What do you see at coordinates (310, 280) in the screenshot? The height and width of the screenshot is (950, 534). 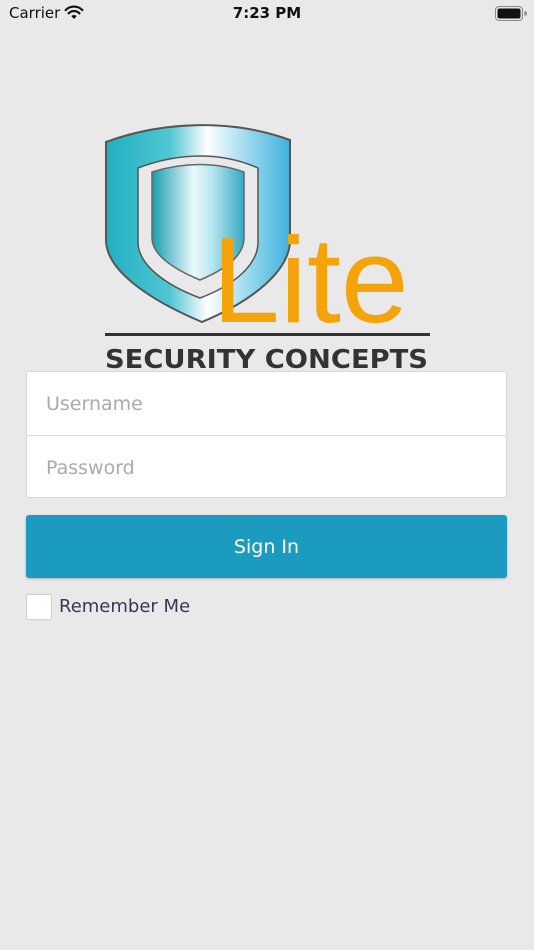 I see `logo-word: Lite` at bounding box center [310, 280].